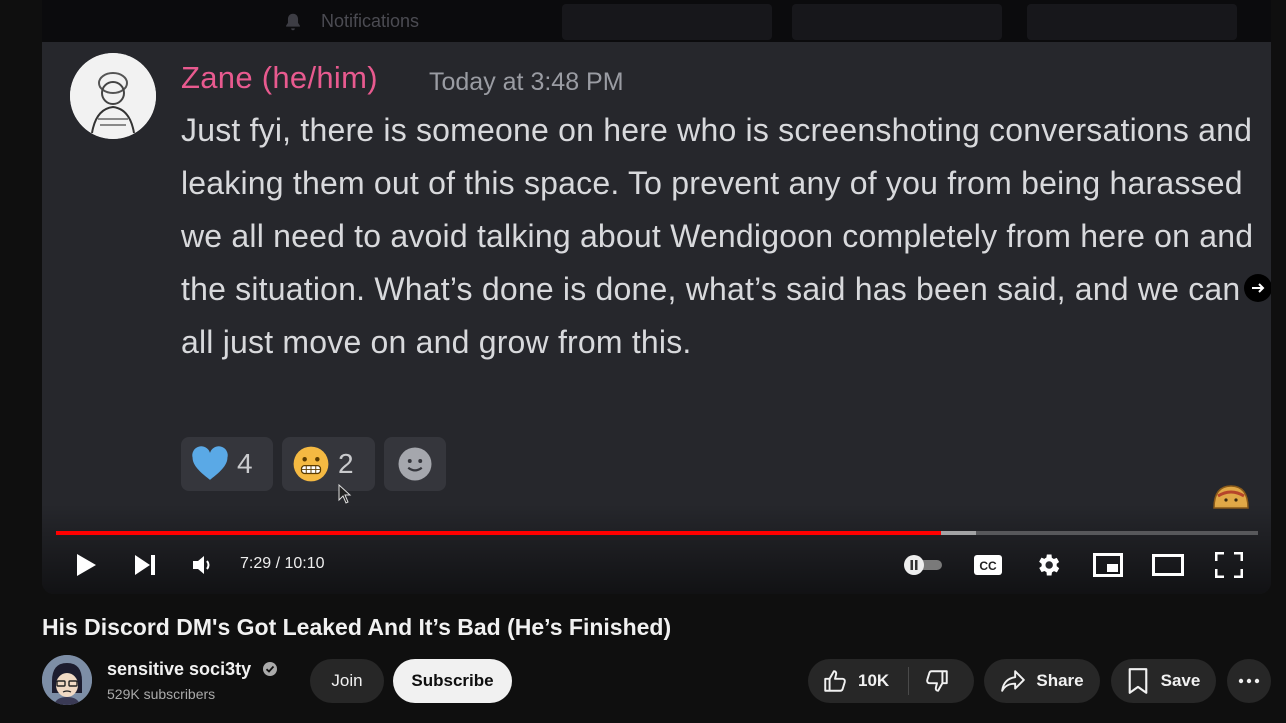 The image size is (1286, 723). Describe the element at coordinates (835, 681) in the screenshot. I see `thumbs-up-icon` at that location.